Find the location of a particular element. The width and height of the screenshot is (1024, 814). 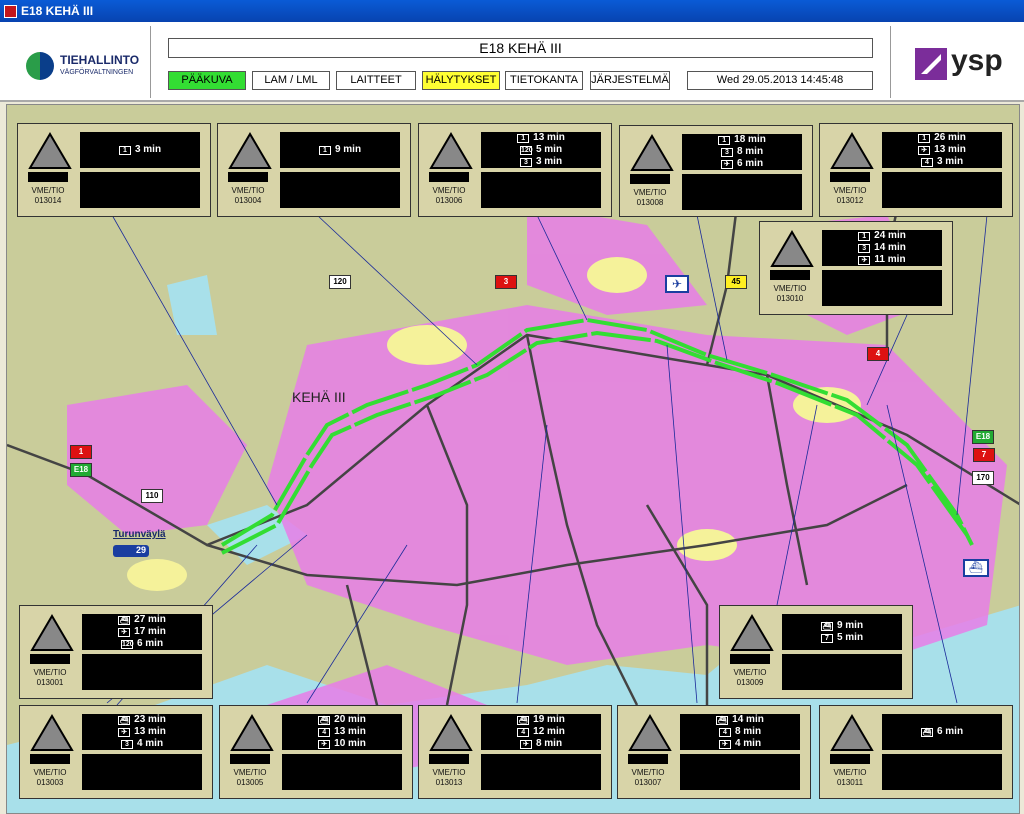

travel-time-row: ⛴ 19 min is located at coordinates (541, 720).